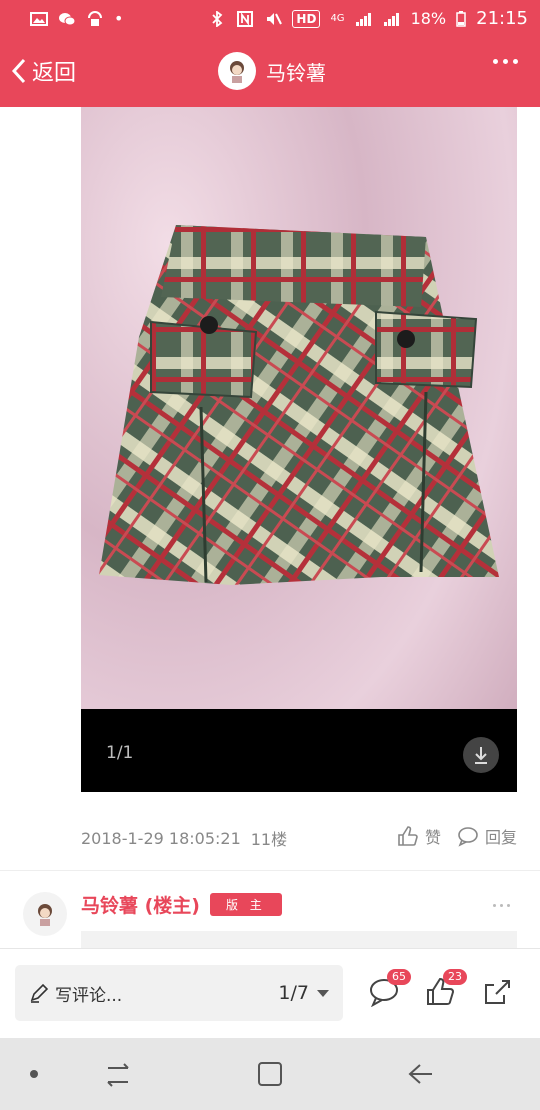 This screenshot has width=540, height=1110. What do you see at coordinates (54, 73) in the screenshot?
I see `back-label: 返回` at bounding box center [54, 73].